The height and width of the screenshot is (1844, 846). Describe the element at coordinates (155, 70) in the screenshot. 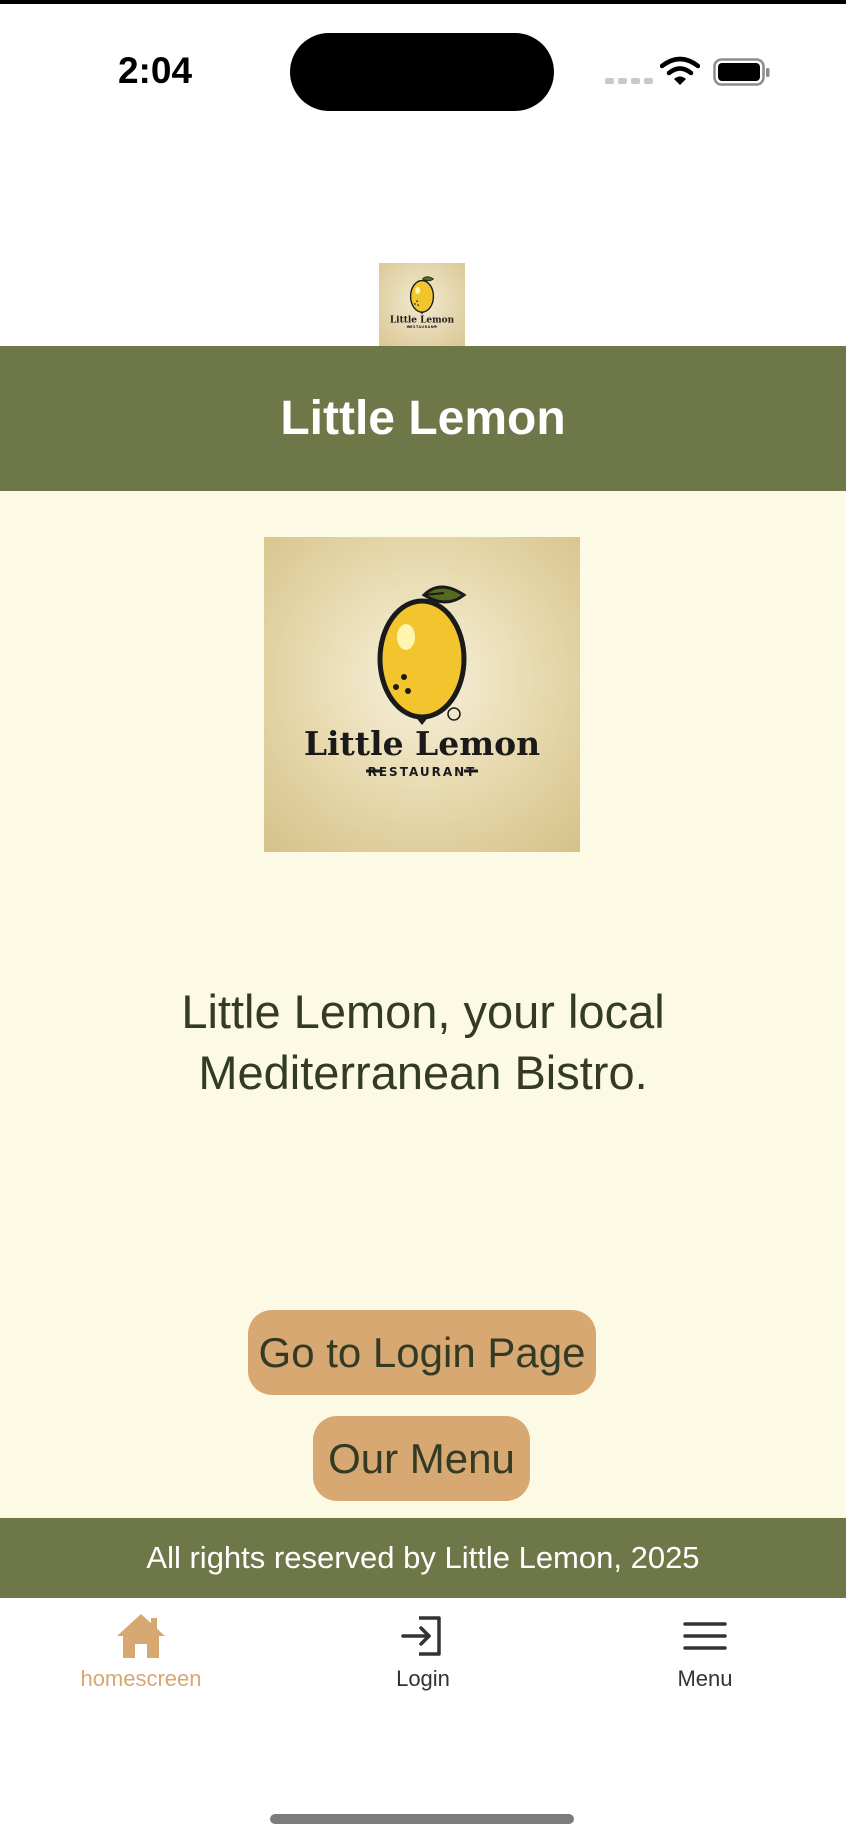

I see `status-time: 2:04` at that location.